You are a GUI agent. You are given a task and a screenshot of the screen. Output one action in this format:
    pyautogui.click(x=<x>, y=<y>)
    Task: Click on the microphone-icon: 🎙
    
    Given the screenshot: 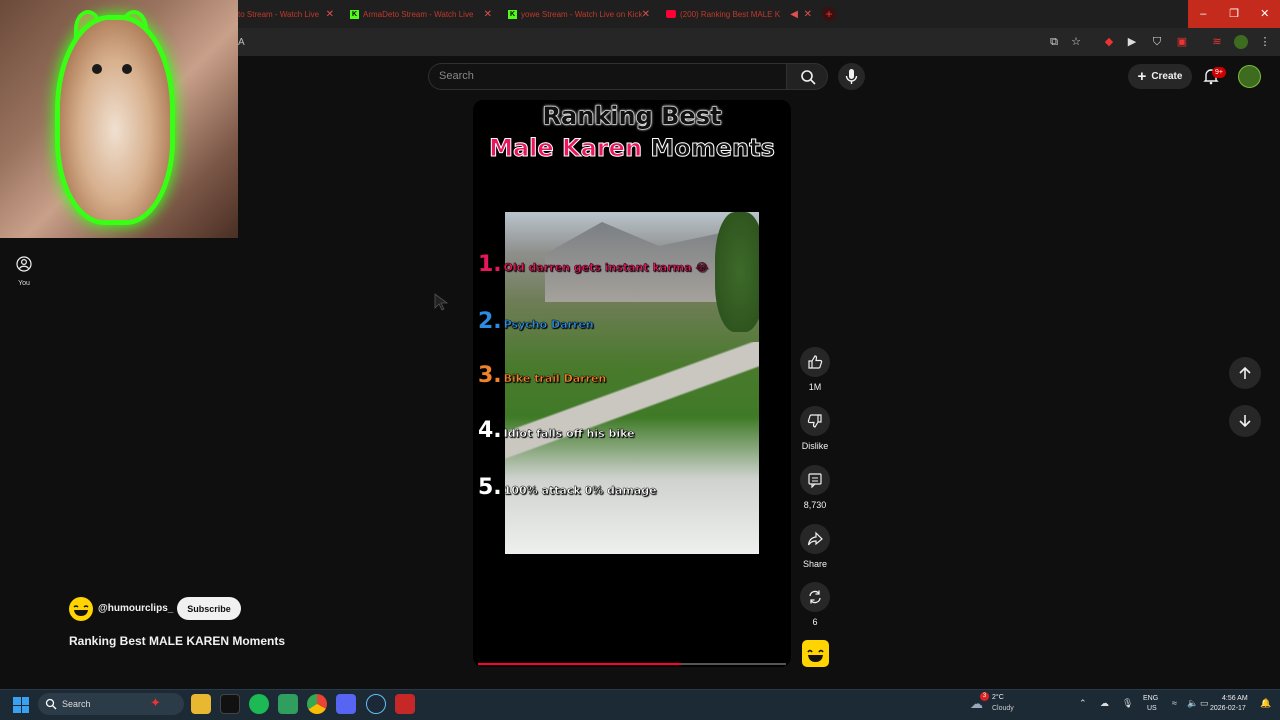 What is the action you would take?
    pyautogui.click(x=1127, y=703)
    